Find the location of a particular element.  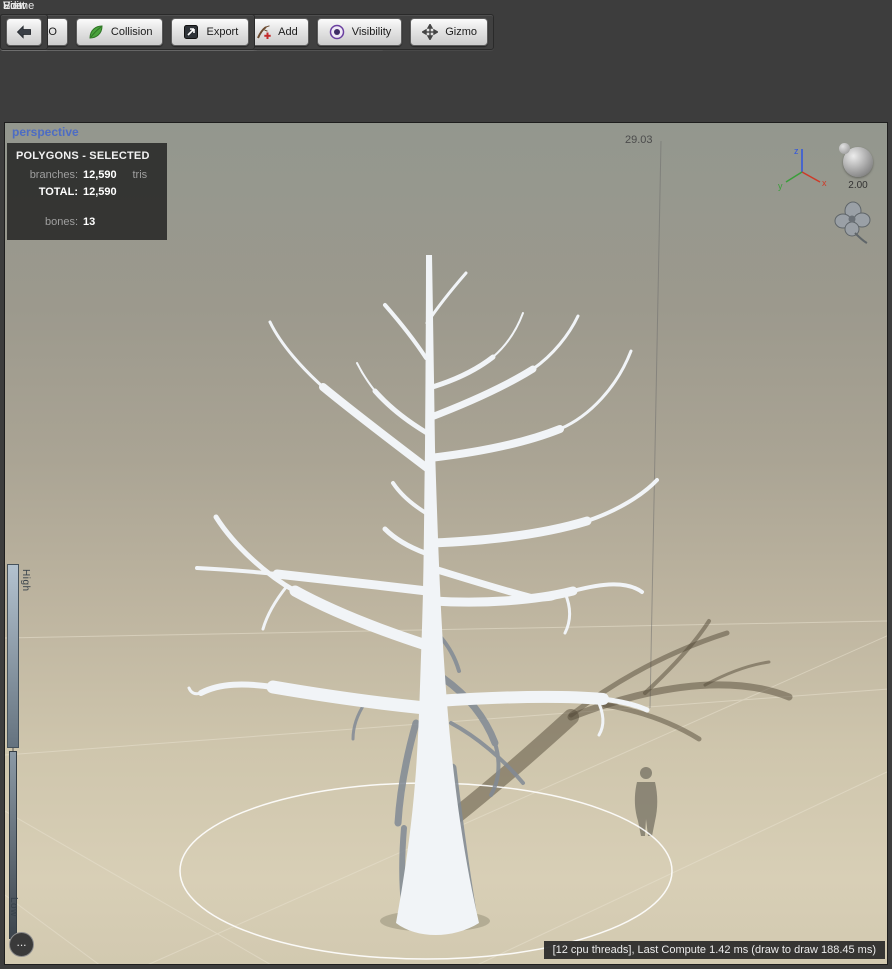

branch-plus-icon is located at coordinates (263, 32).